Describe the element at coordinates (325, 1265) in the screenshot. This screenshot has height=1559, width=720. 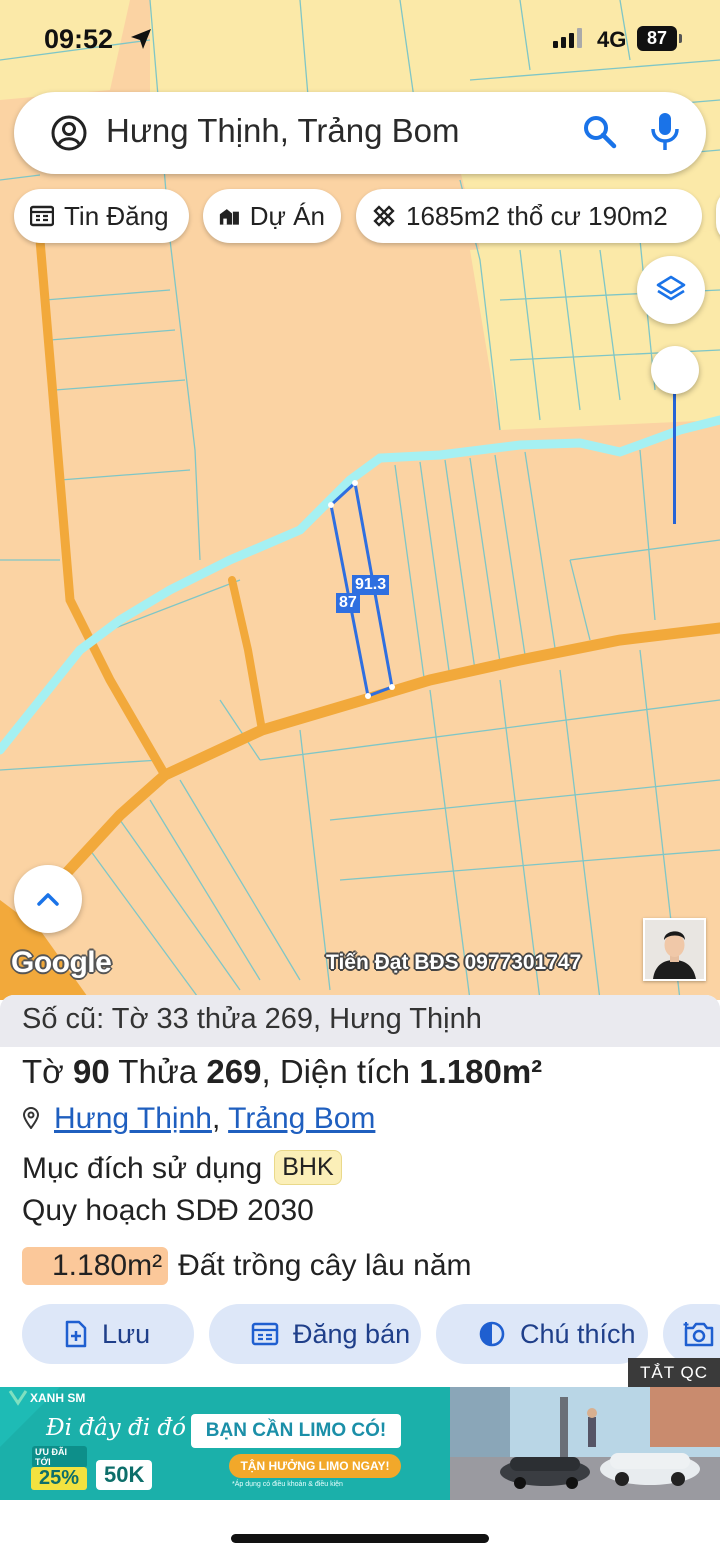
I see `planning-use: Đất trồng cây lâu năm` at that location.